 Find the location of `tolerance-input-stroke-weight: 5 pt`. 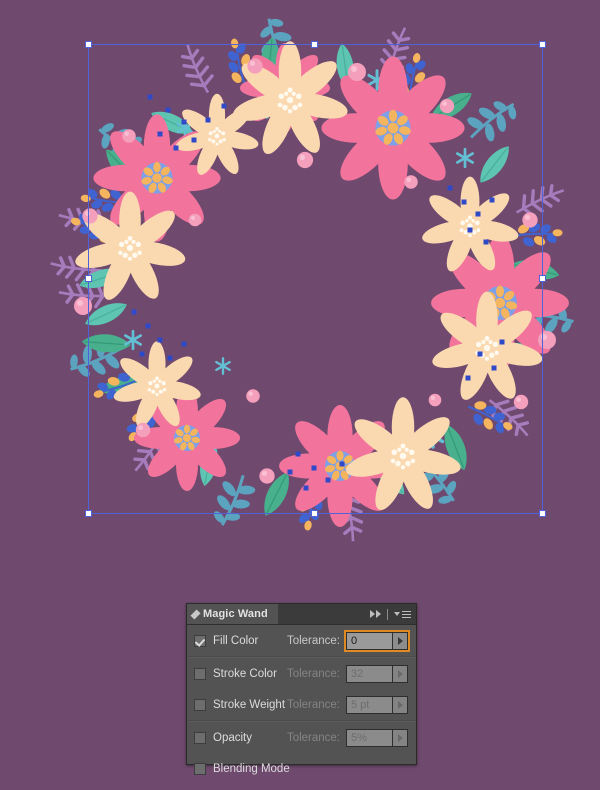

tolerance-input-stroke-weight: 5 pt is located at coordinates (377, 704).